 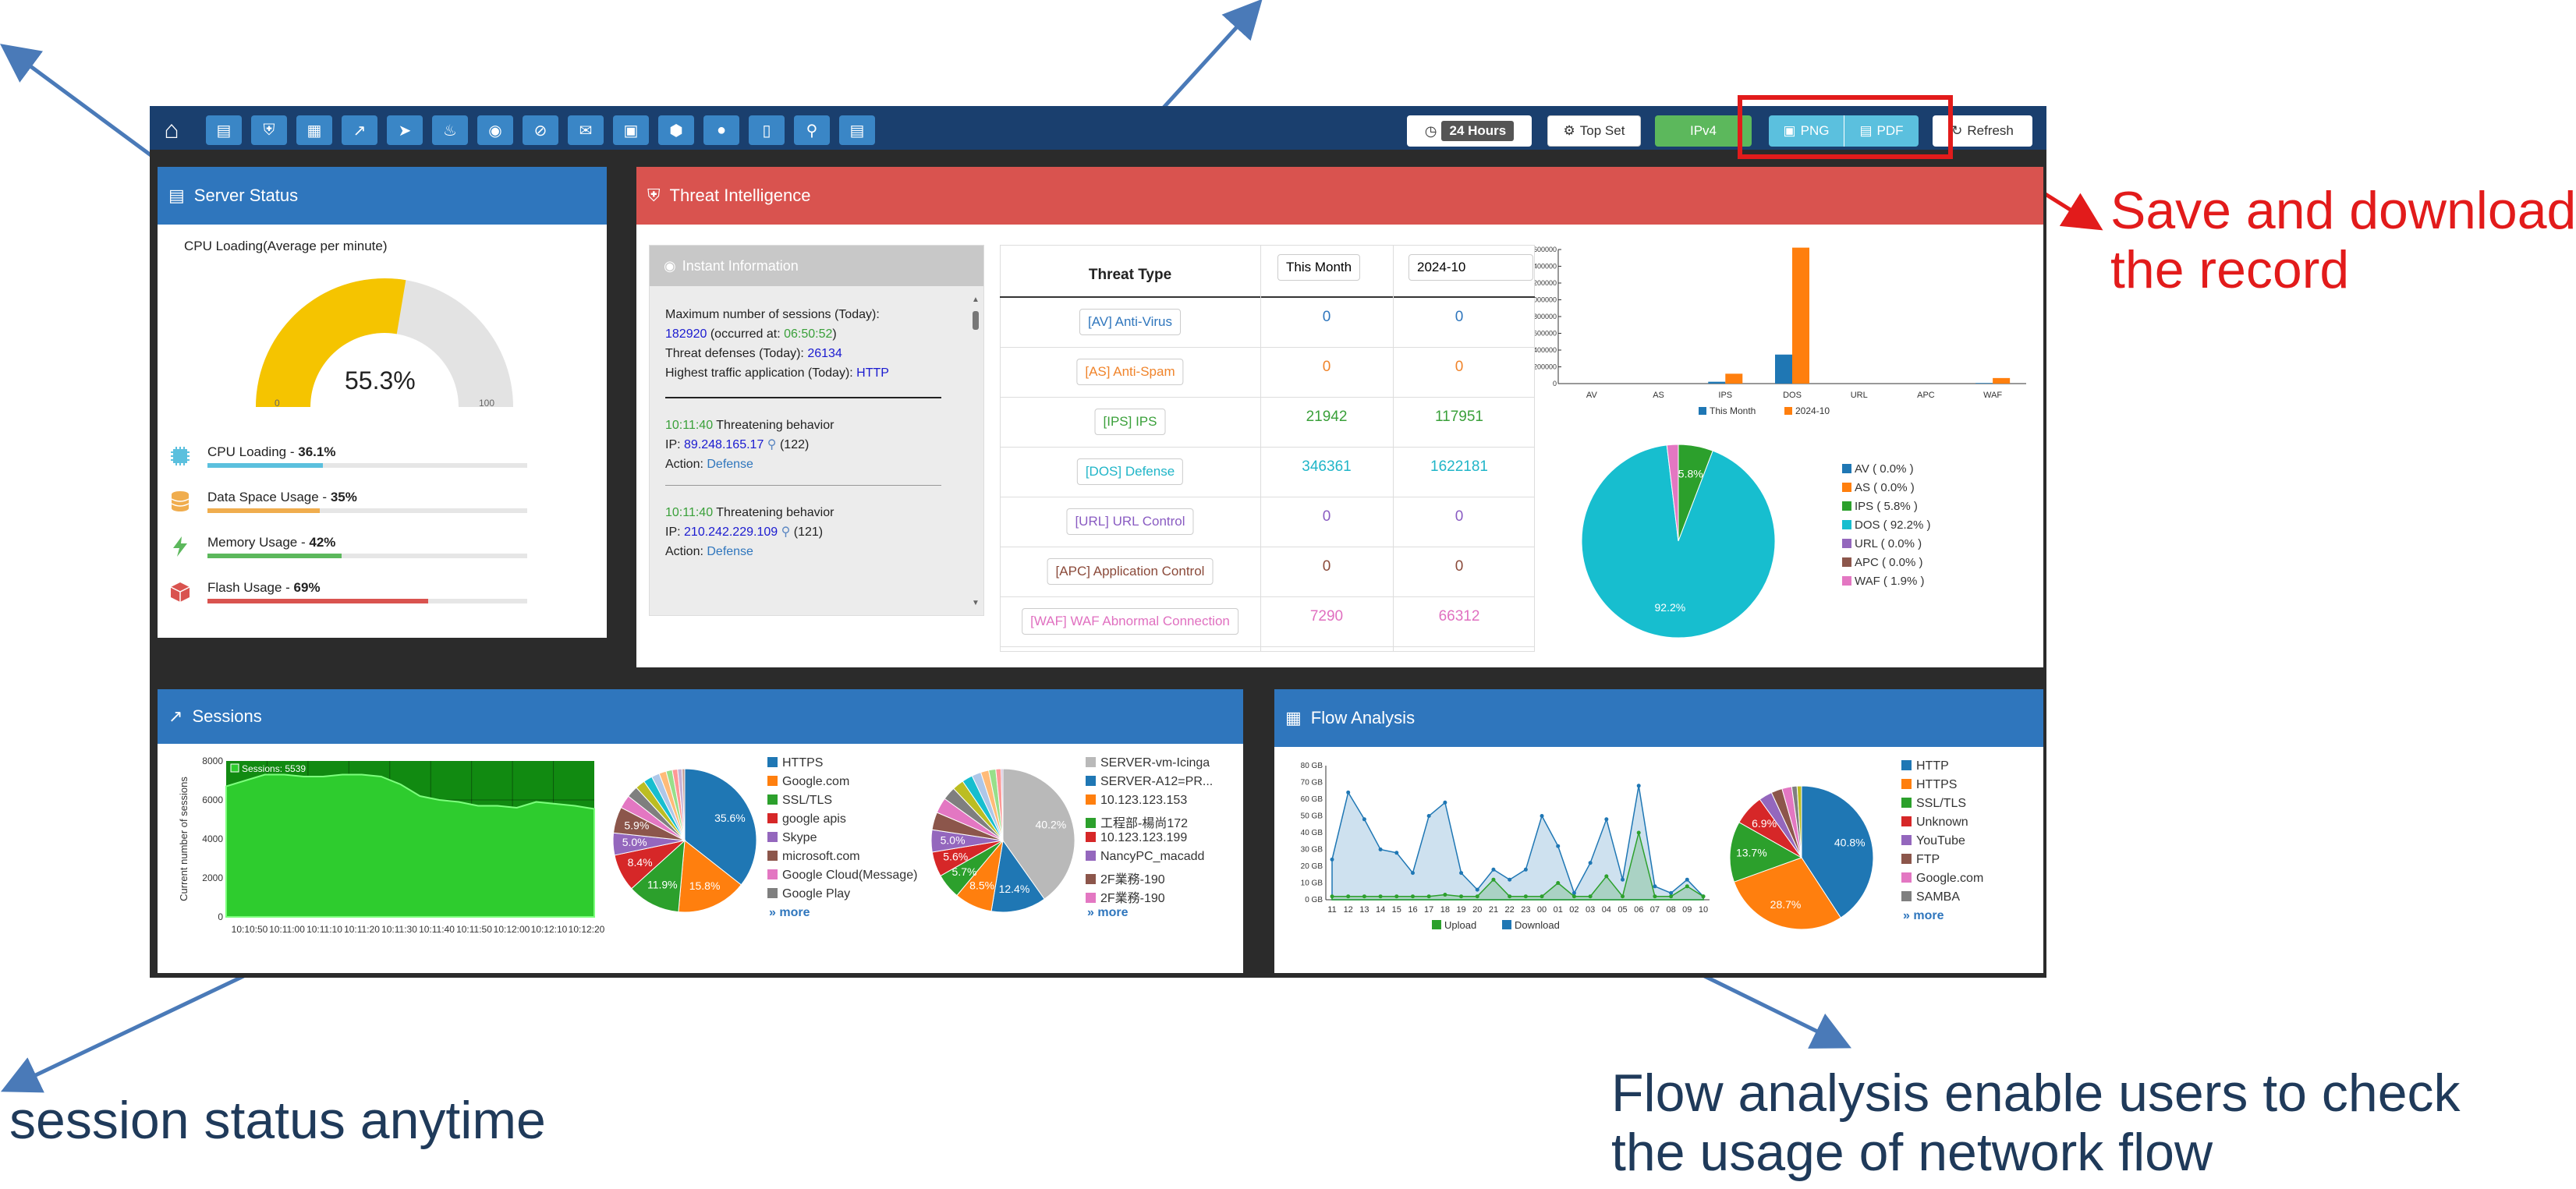 What do you see at coordinates (1312, 766) in the screenshot?
I see `y-tick-label: 80 GB` at bounding box center [1312, 766].